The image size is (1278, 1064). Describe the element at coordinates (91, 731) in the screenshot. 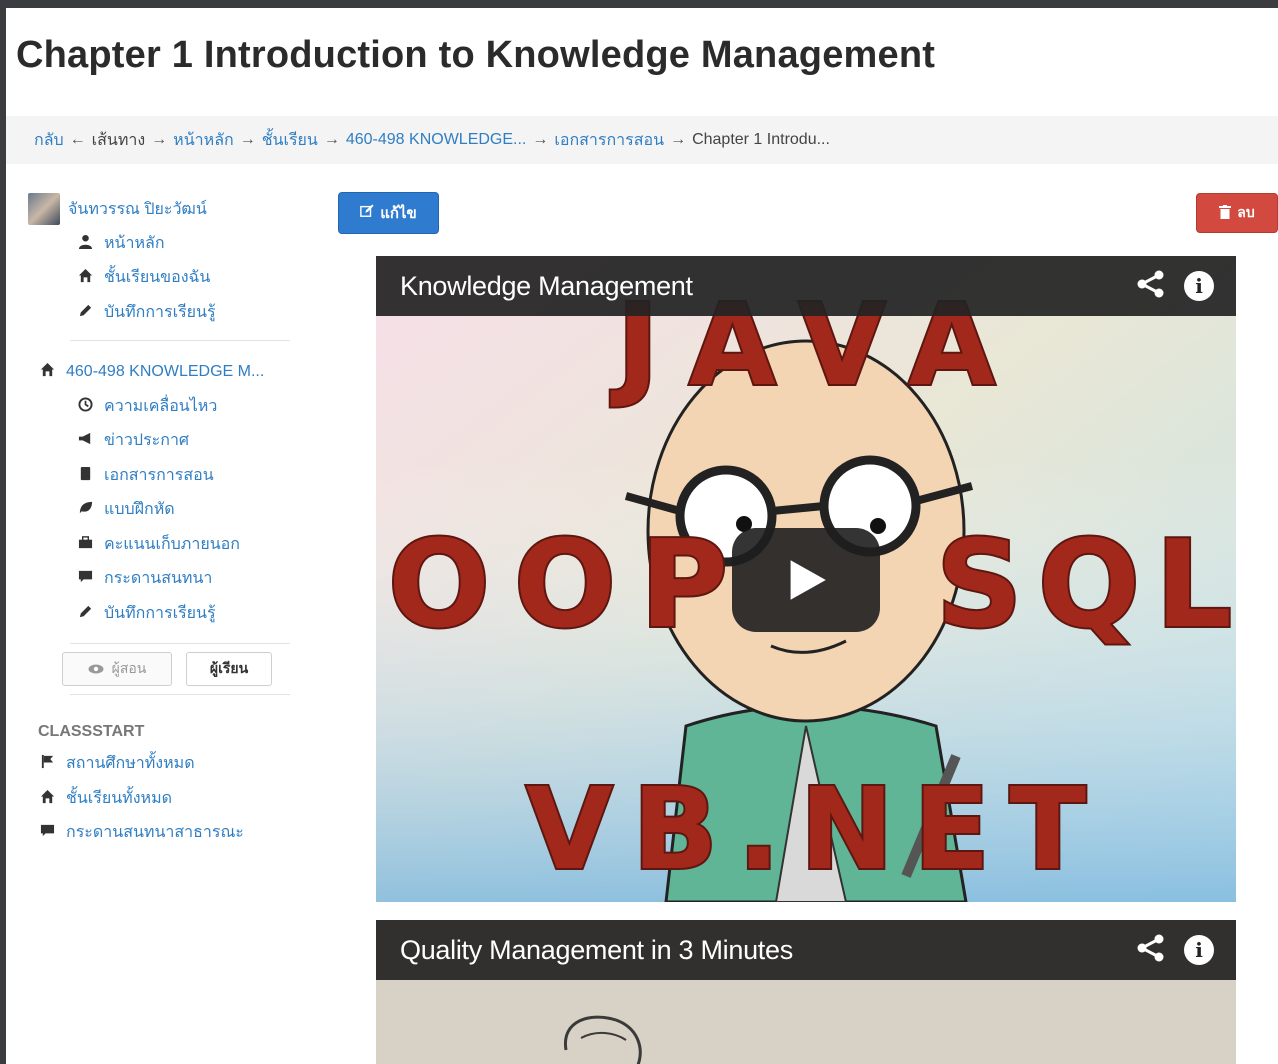

I see `classstart-heading: CLASSSTART` at that location.